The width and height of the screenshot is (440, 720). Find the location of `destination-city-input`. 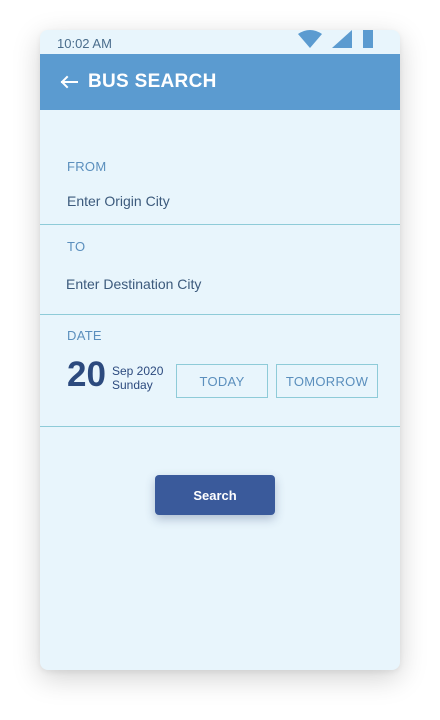

destination-city-input is located at coordinates (216, 284).